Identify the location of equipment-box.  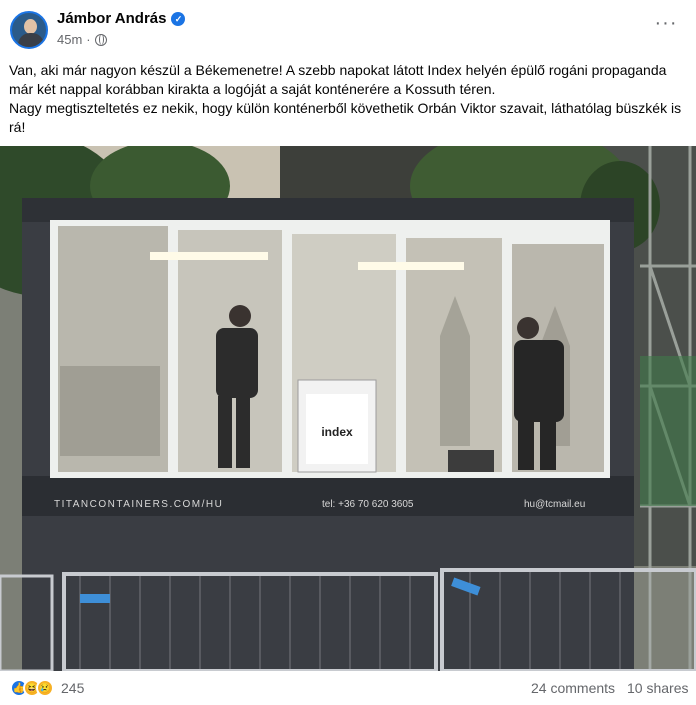
(471, 461).